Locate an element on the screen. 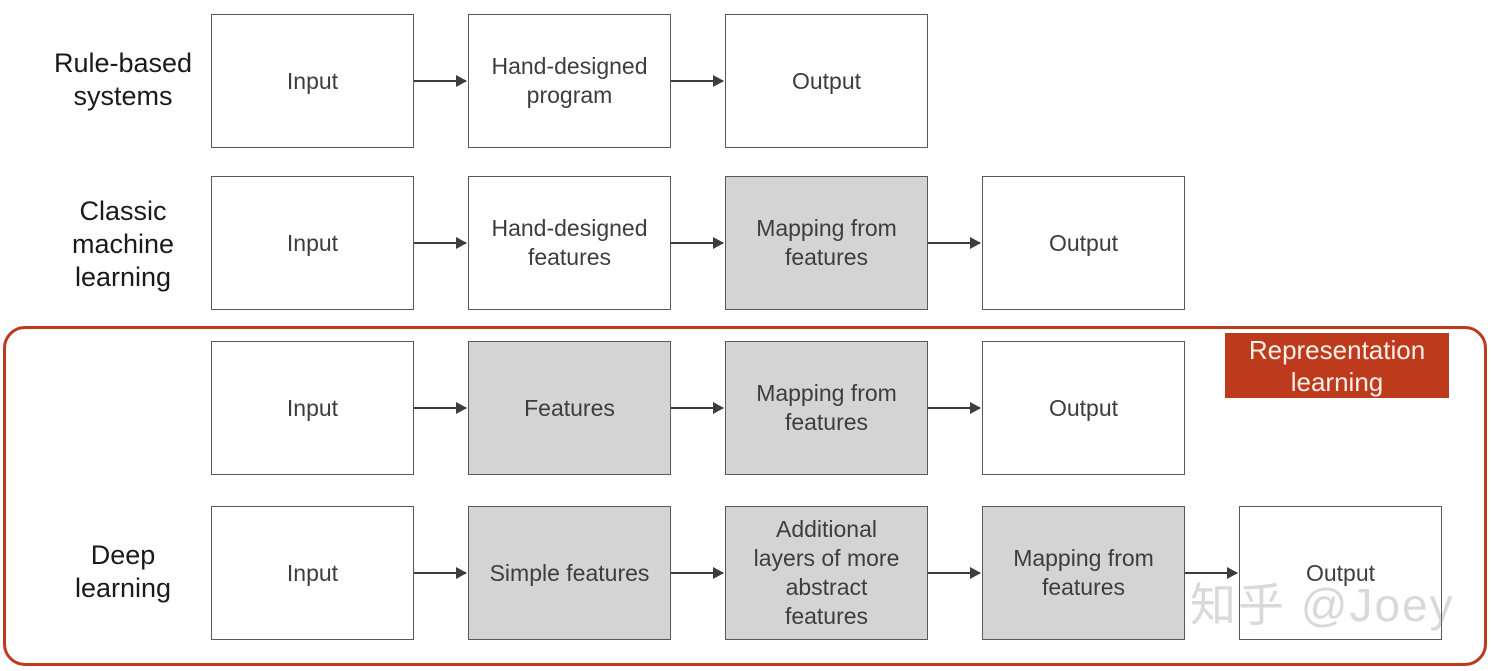 The height and width of the screenshot is (671, 1494). row-label-classic-machine-learning: Classic machine learning is located at coordinates (123, 244).